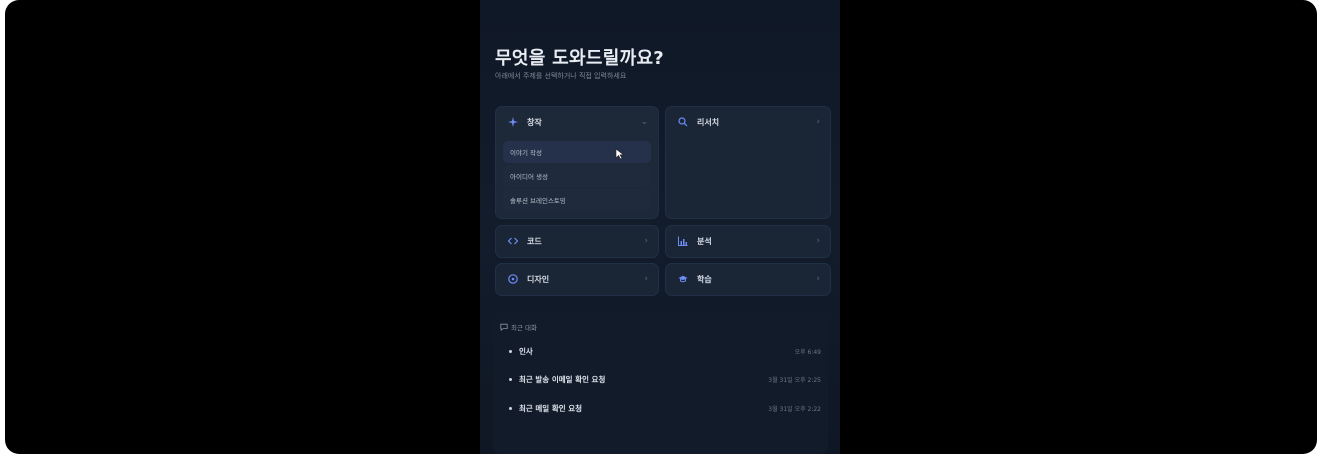 The image size is (1321, 458). I want to click on option-write-story: 이야기 작성, so click(577, 152).